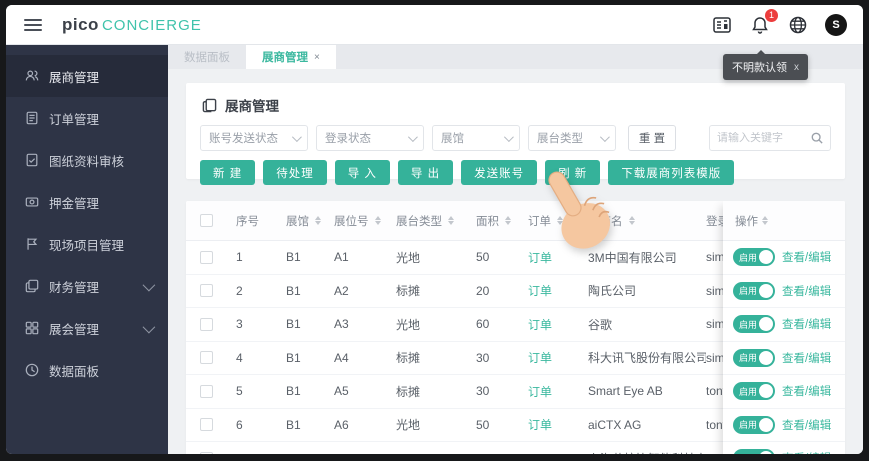 This screenshot has width=869, height=461. What do you see at coordinates (341, 391) in the screenshot?
I see `cell-booth: A5` at bounding box center [341, 391].